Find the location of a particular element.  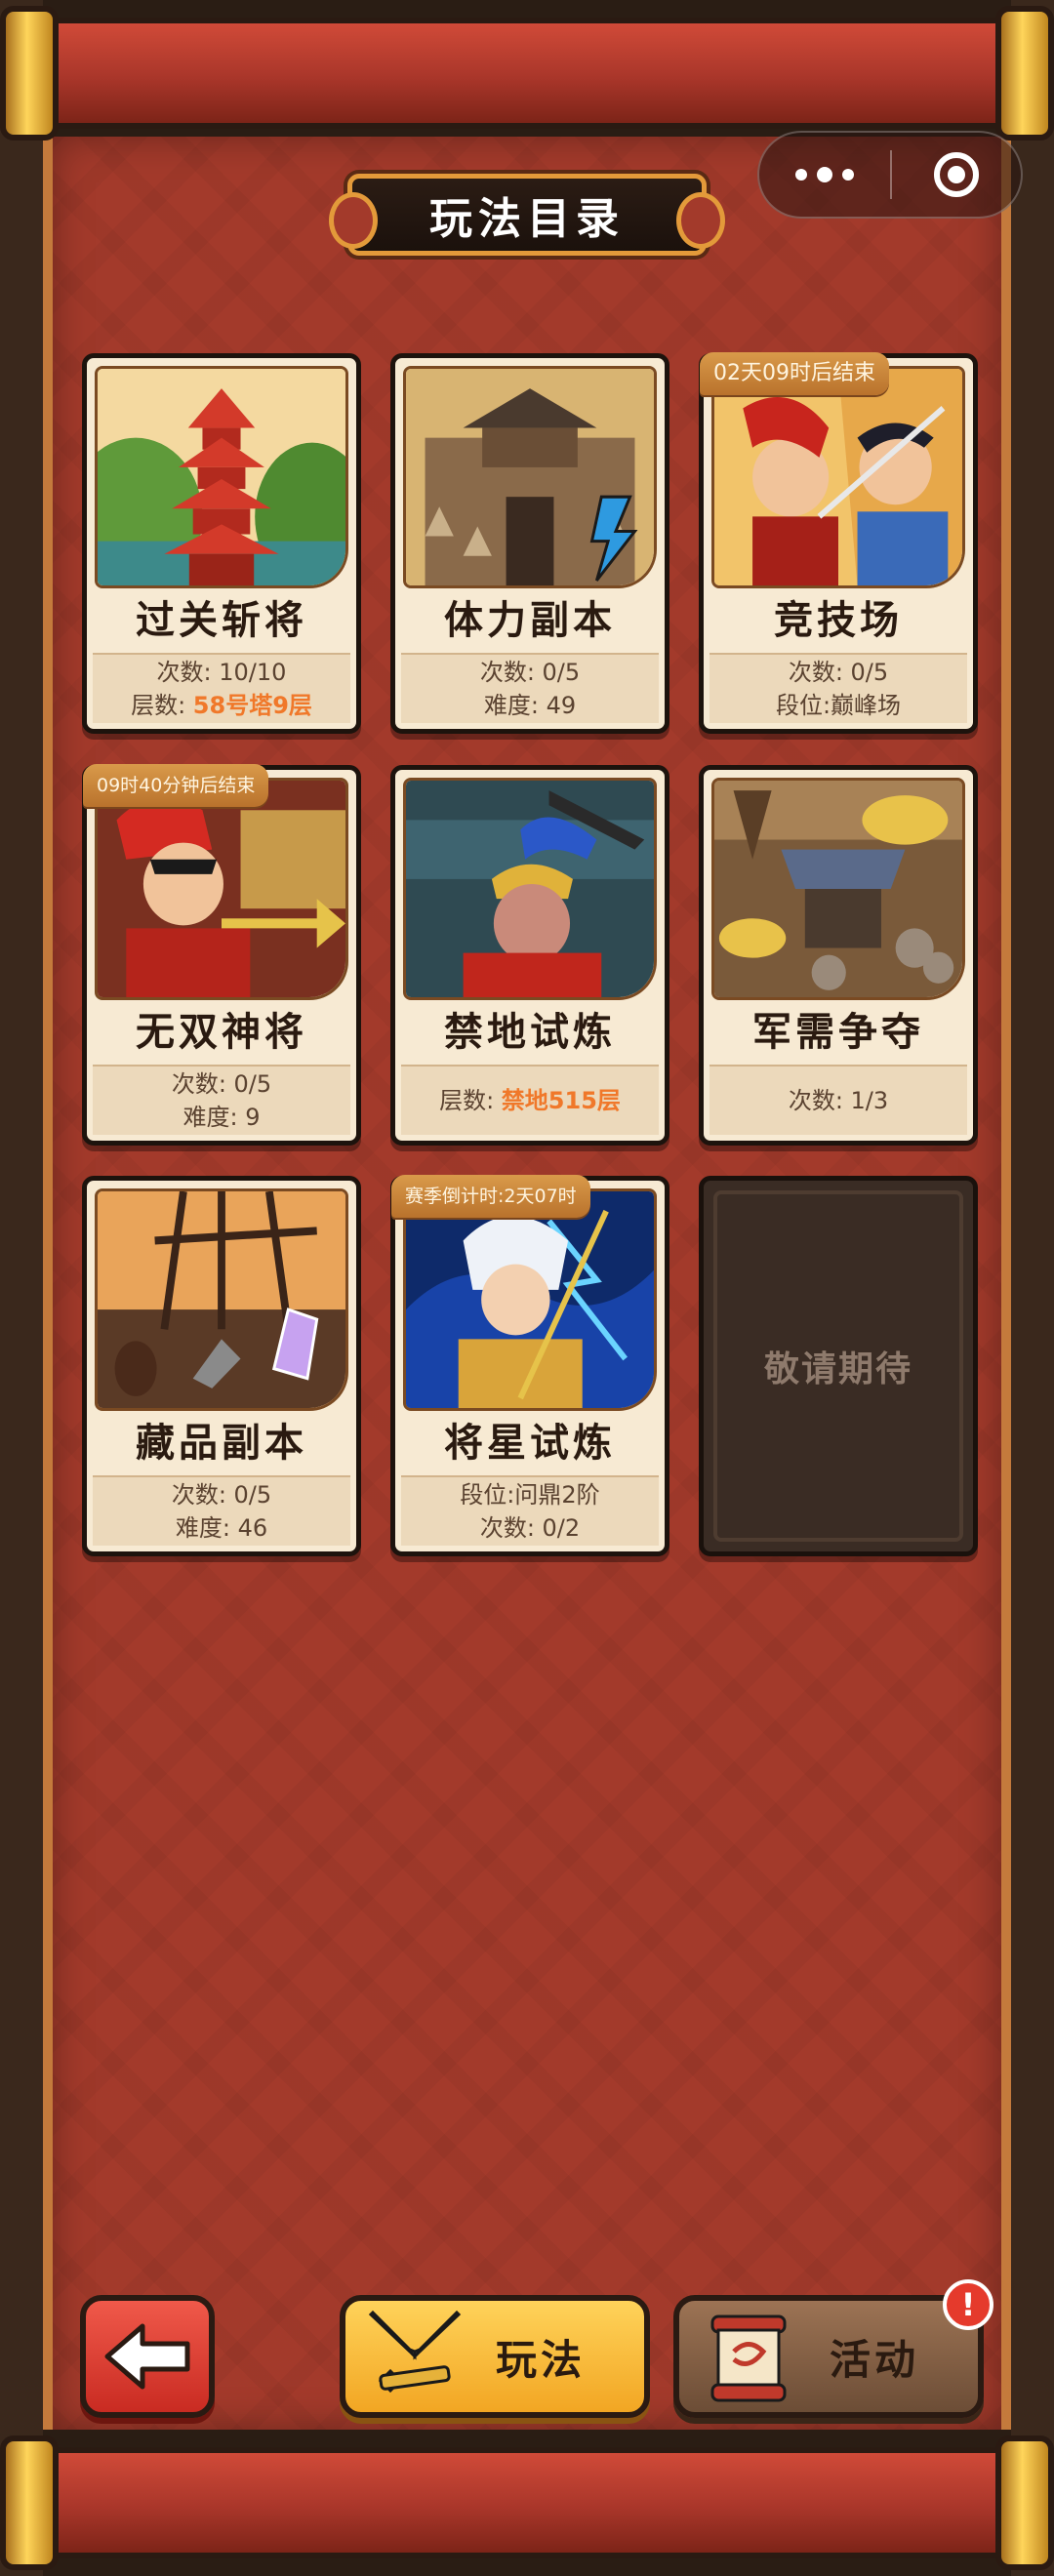

card-line1: 次数: 1/3 is located at coordinates (838, 1100).